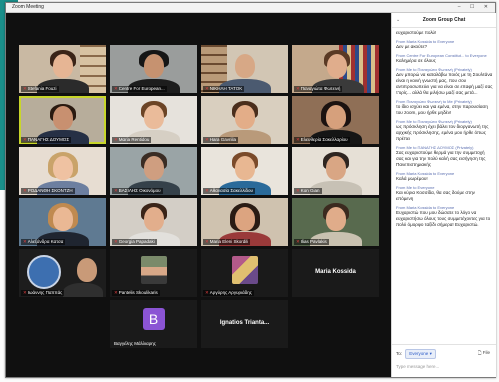 This screenshot has width=499, height=382. Describe the element at coordinates (153, 270) in the screenshot. I see `profile-picture` at that location.